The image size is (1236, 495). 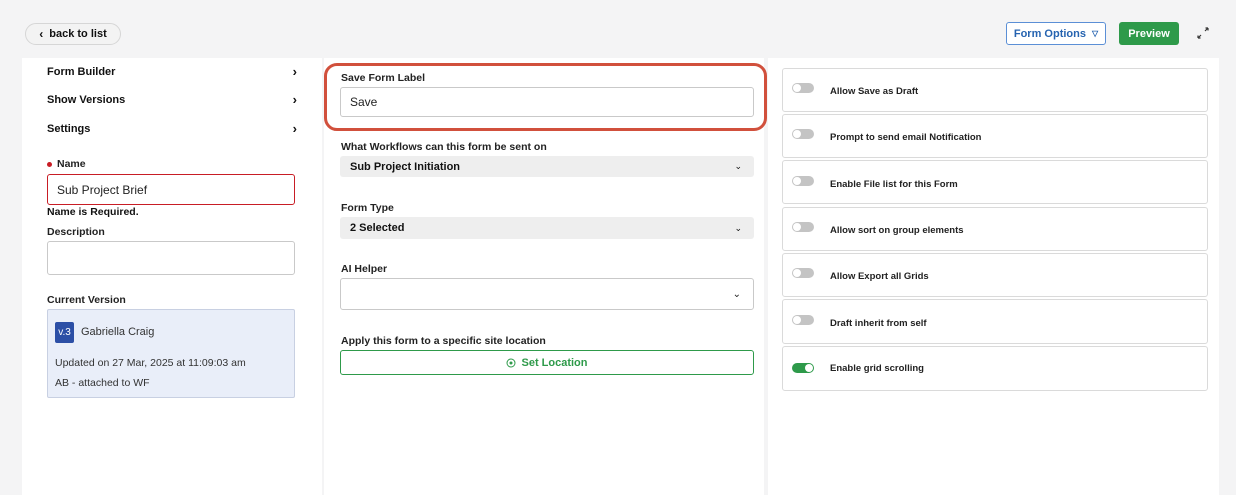 I want to click on name-field-label: Name, so click(x=66, y=164).